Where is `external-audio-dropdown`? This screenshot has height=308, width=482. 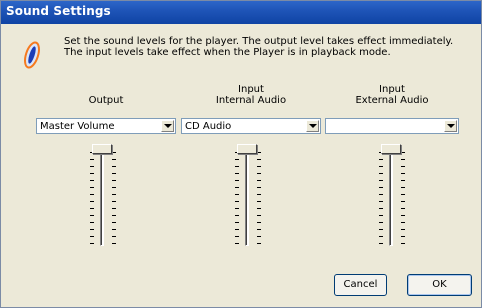 external-audio-dropdown is located at coordinates (392, 126).